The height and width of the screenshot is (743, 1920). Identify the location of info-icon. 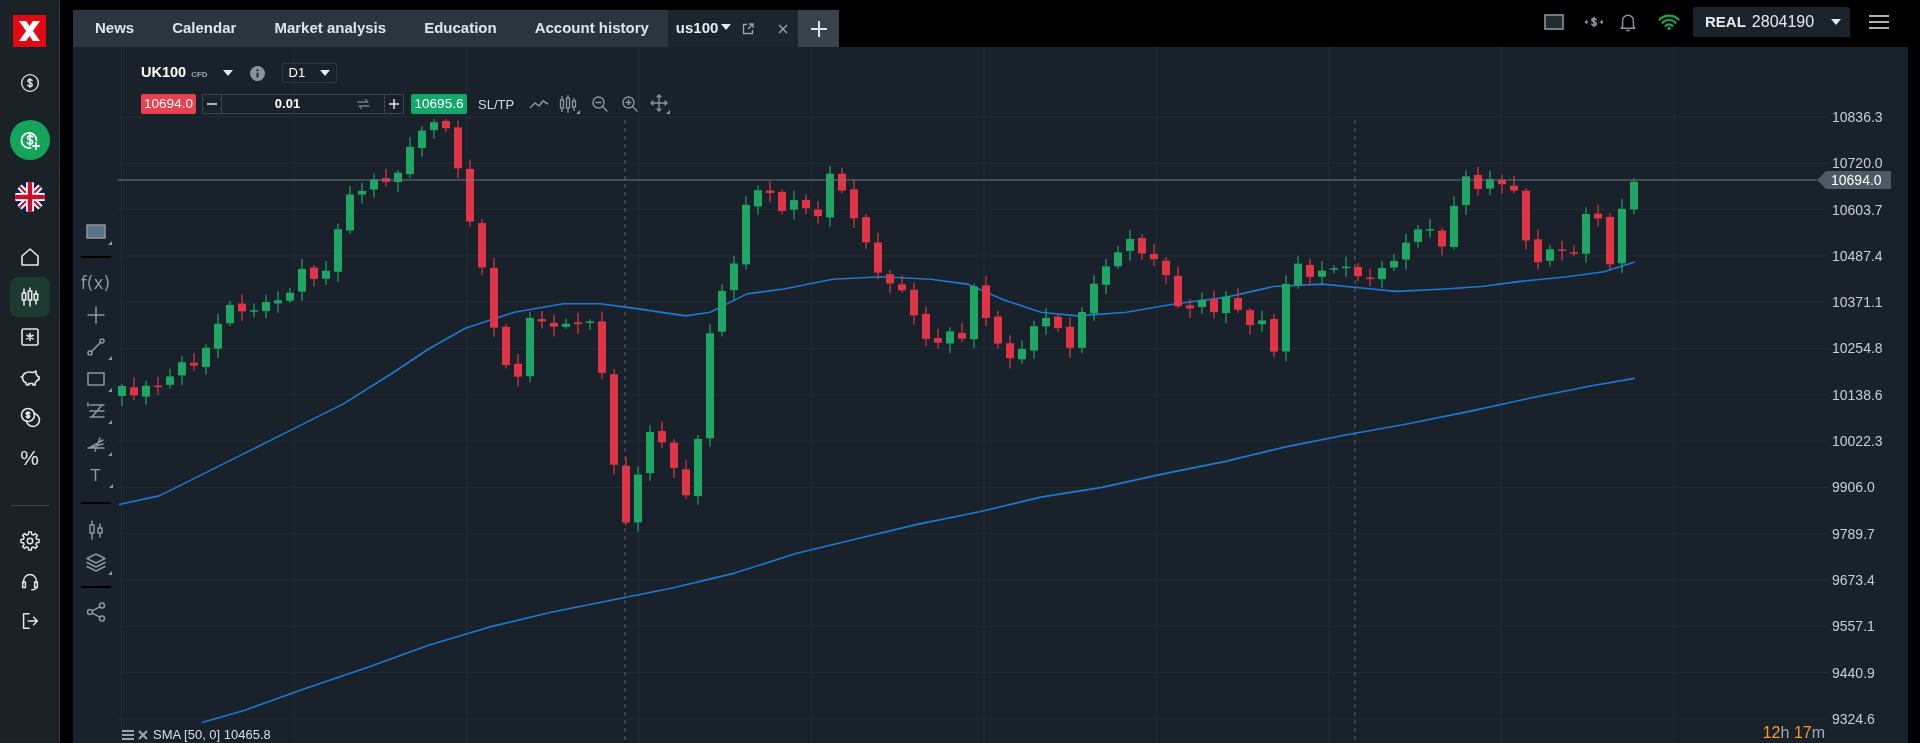
(257, 73).